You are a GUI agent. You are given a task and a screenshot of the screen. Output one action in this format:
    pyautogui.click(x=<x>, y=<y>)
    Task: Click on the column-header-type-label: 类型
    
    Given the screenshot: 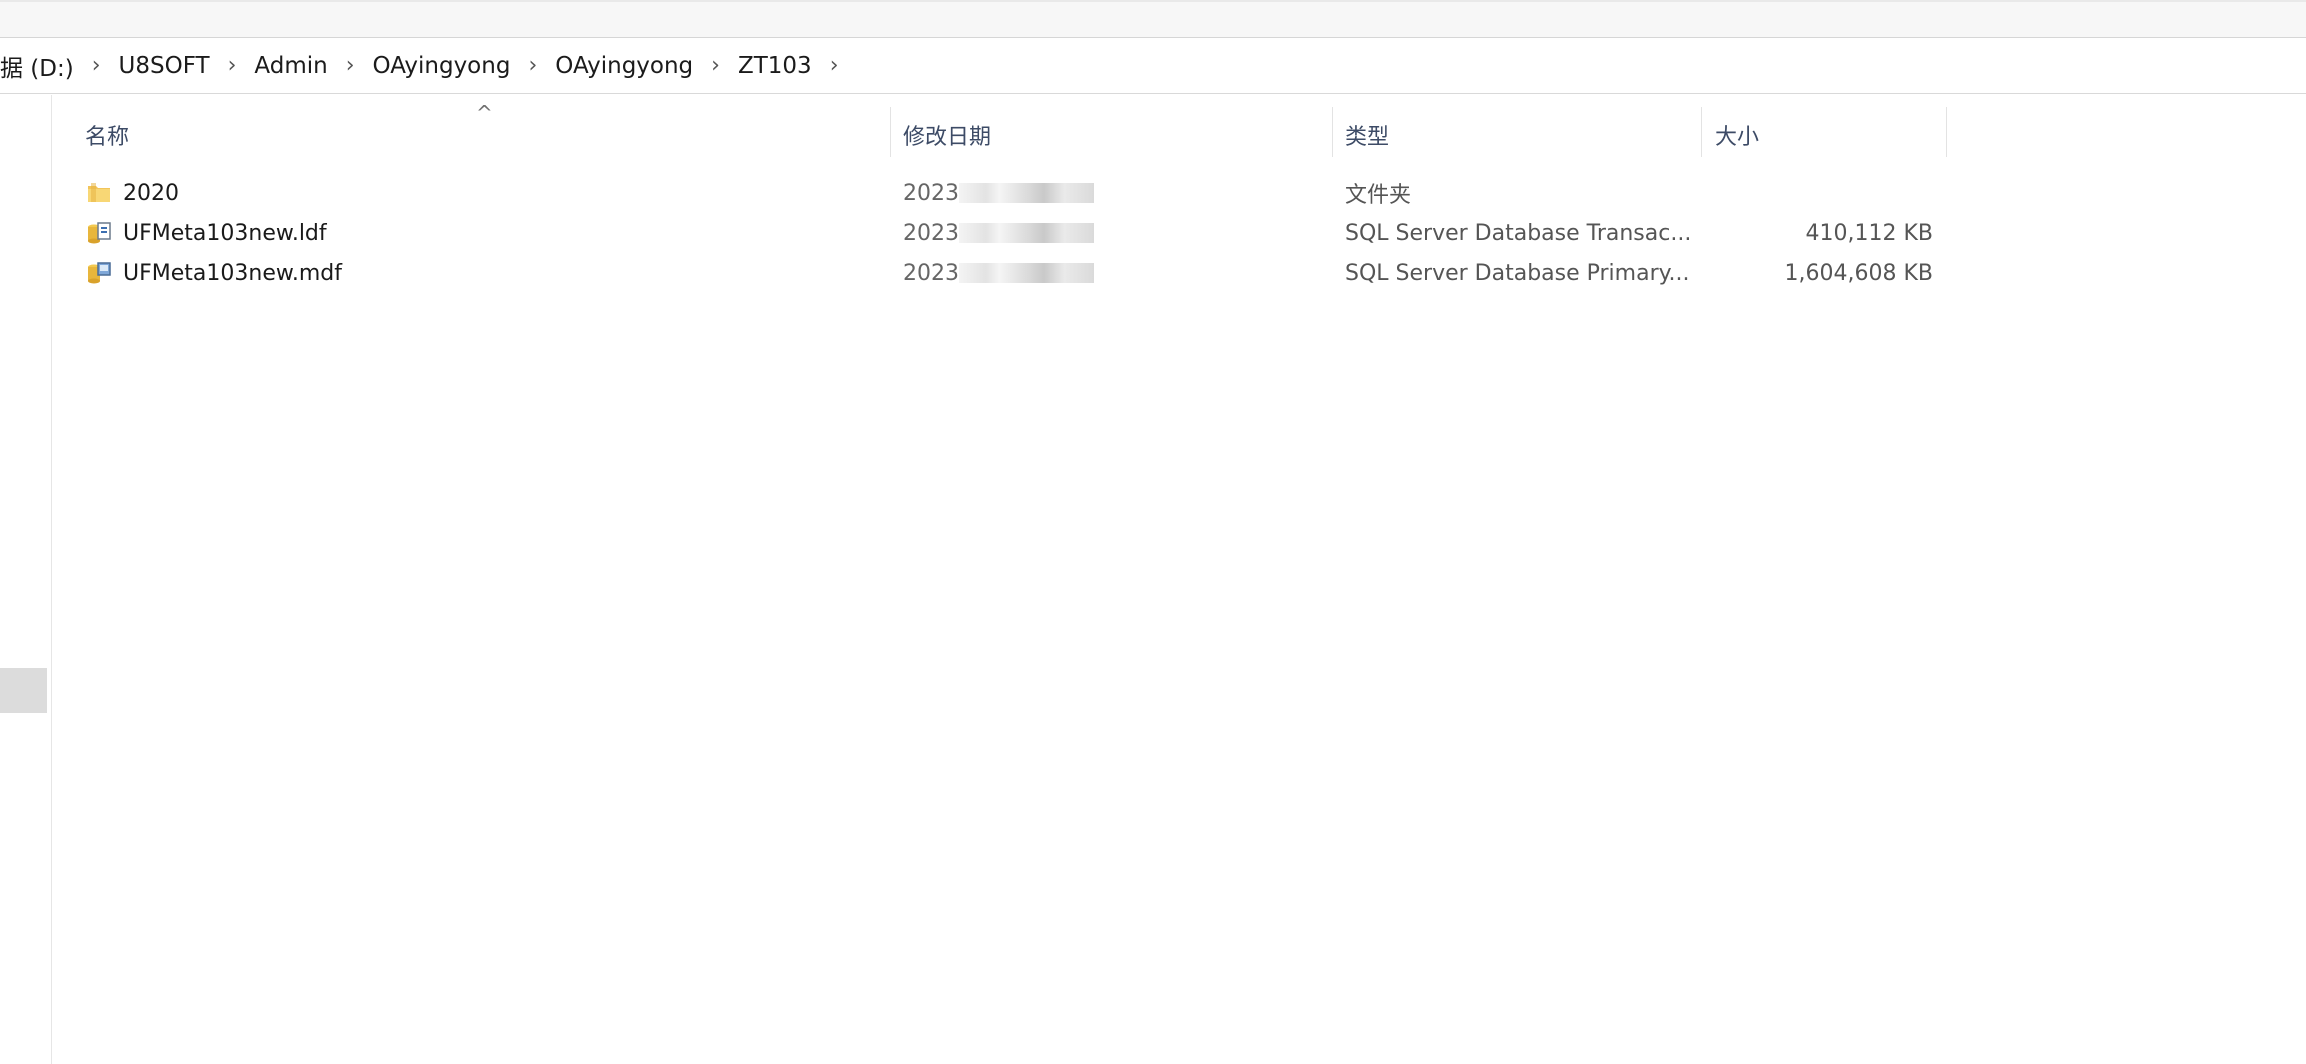 What is the action you would take?
    pyautogui.click(x=1367, y=137)
    